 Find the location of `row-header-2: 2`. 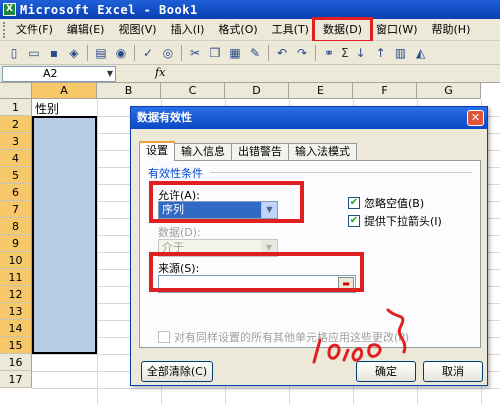

row-header-2: 2 is located at coordinates (16, 124).